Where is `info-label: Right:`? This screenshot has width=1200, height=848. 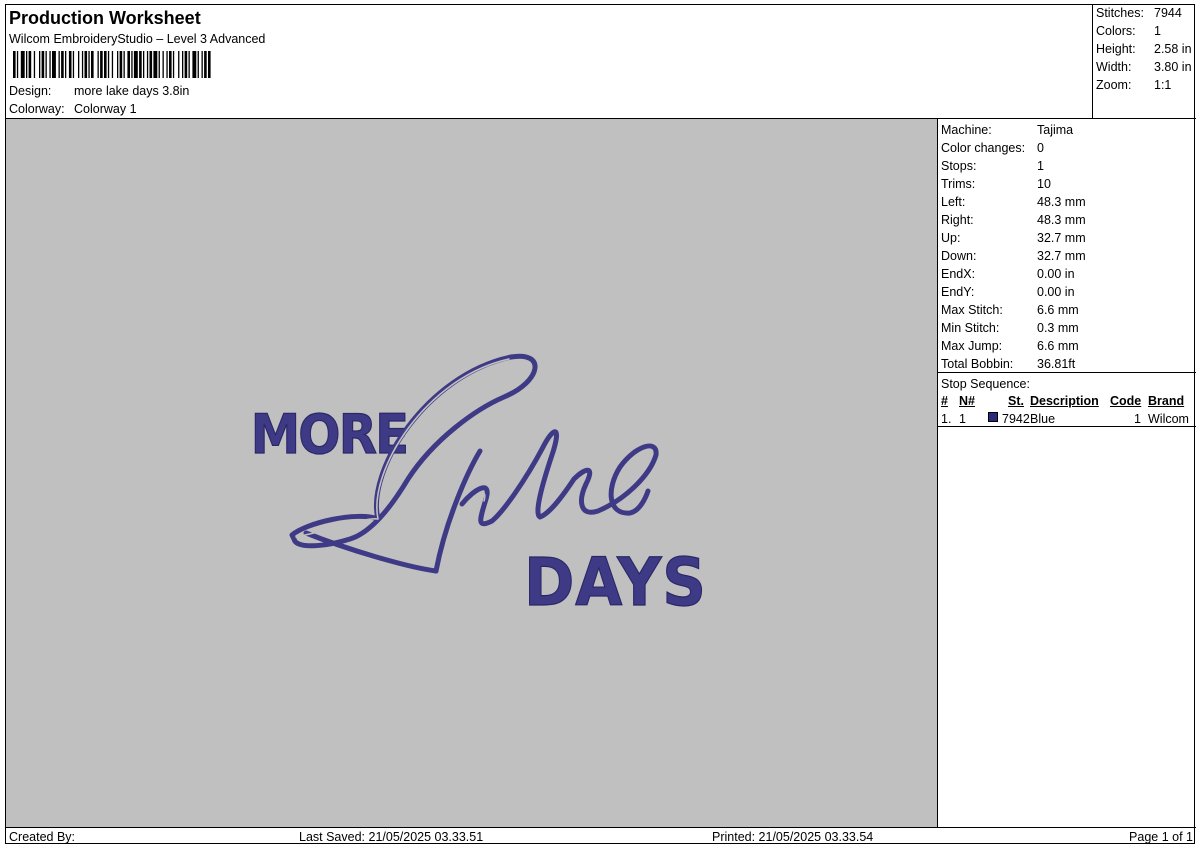
info-label: Right: is located at coordinates (957, 220).